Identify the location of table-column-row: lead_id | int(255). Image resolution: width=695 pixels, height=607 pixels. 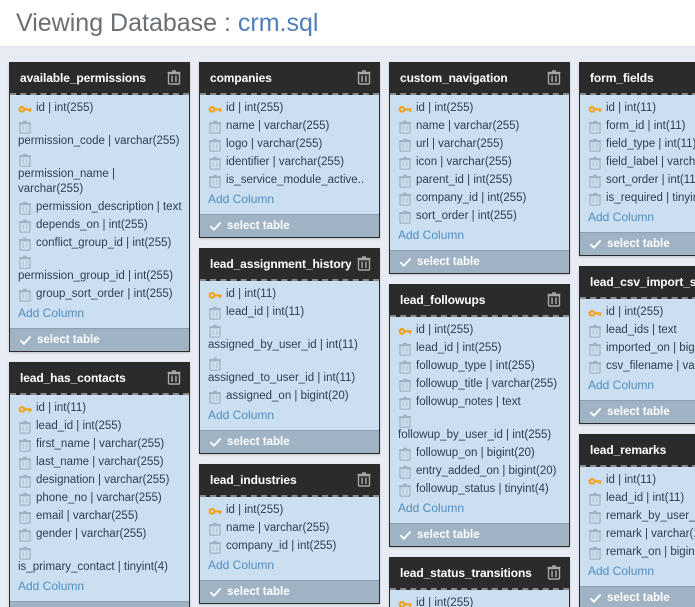
(100, 426).